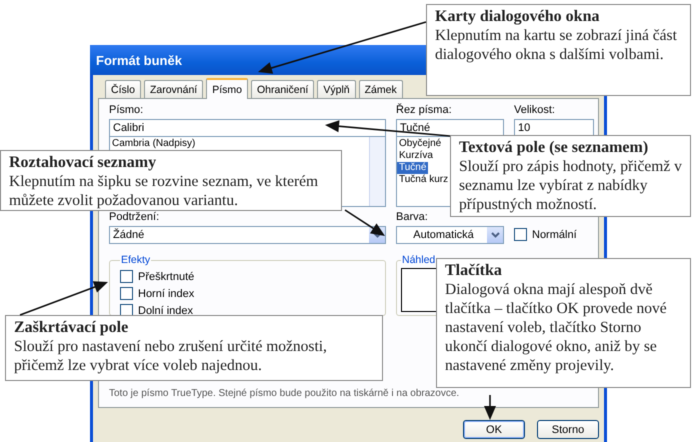 The height and width of the screenshot is (442, 693). Describe the element at coordinates (166, 310) in the screenshot. I see `checkbox-label: Dolní index` at that location.